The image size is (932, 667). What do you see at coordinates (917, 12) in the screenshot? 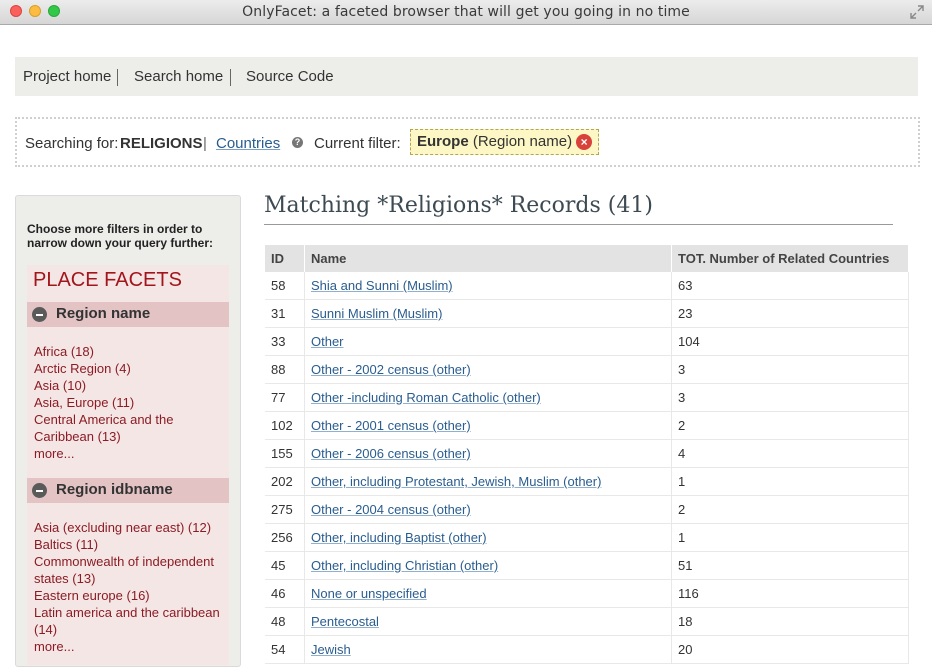
I see `fullscreen-icon` at bounding box center [917, 12].